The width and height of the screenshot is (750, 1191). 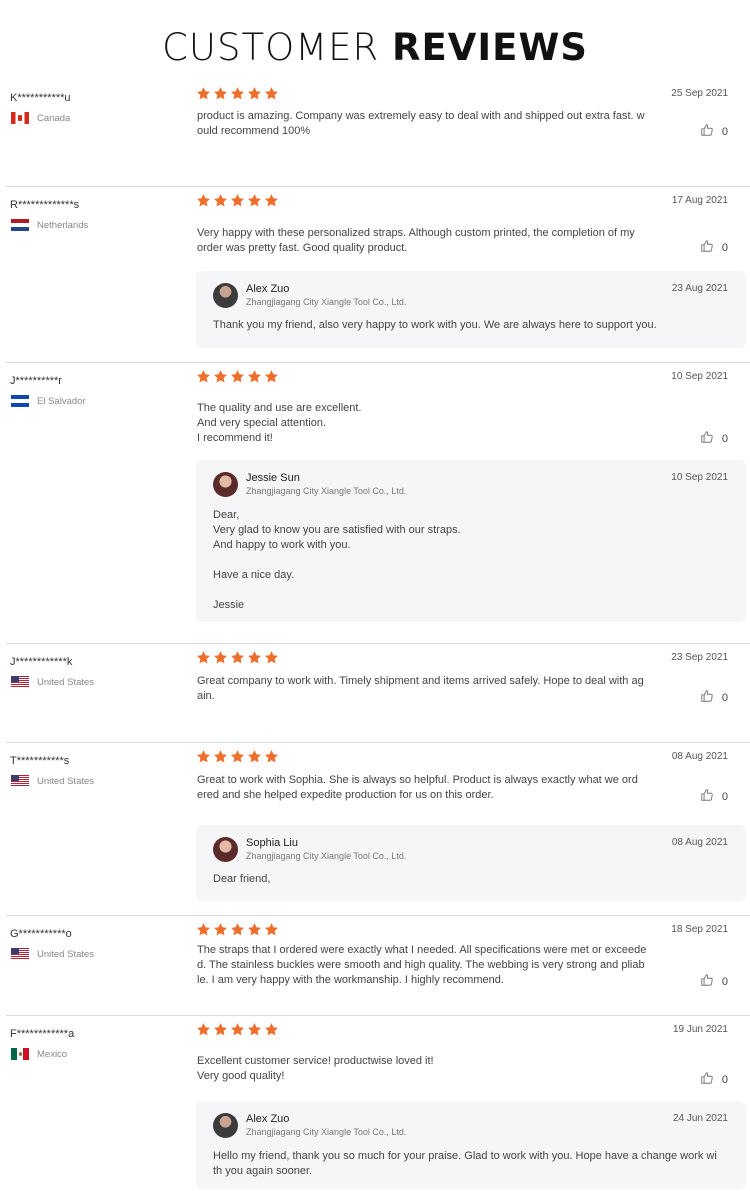 I want to click on country-name: Netherlands, so click(x=63, y=225).